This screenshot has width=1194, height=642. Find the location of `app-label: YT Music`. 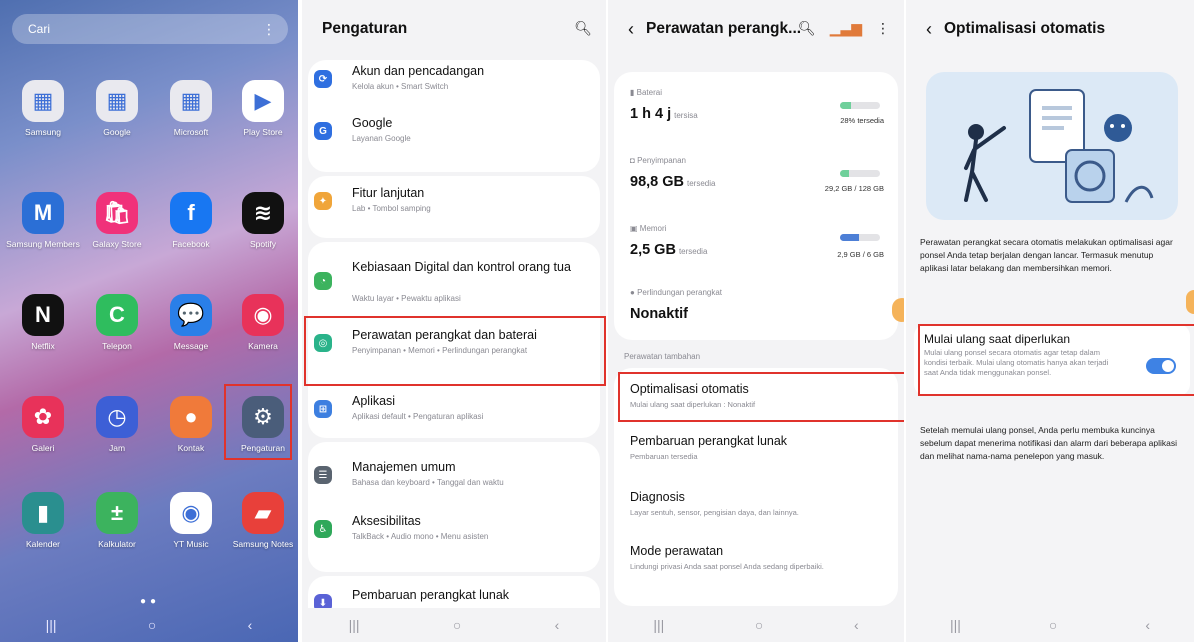

app-label: YT Music is located at coordinates (191, 544).